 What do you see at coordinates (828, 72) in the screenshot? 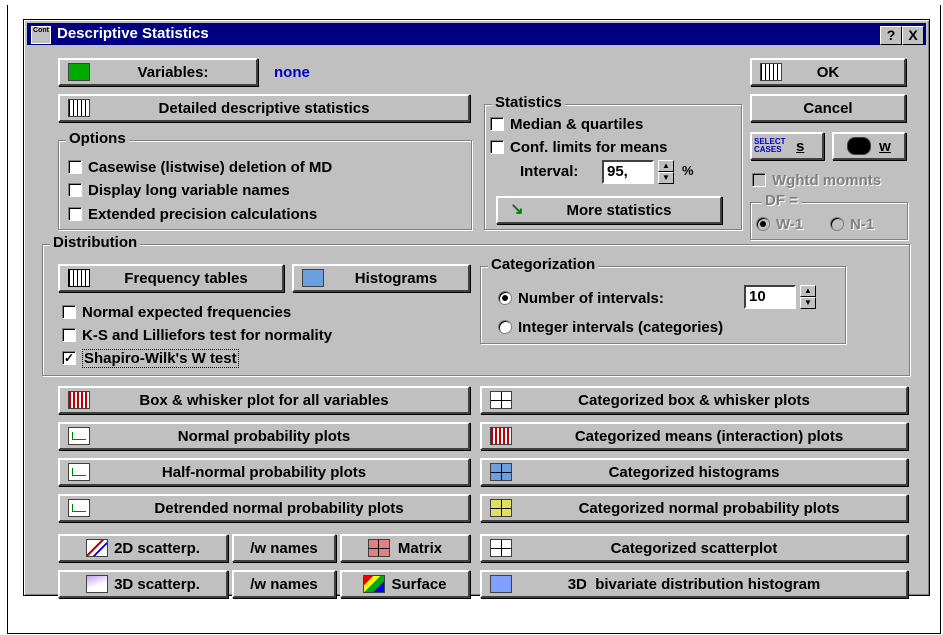
I see `ok-button: OK` at bounding box center [828, 72].